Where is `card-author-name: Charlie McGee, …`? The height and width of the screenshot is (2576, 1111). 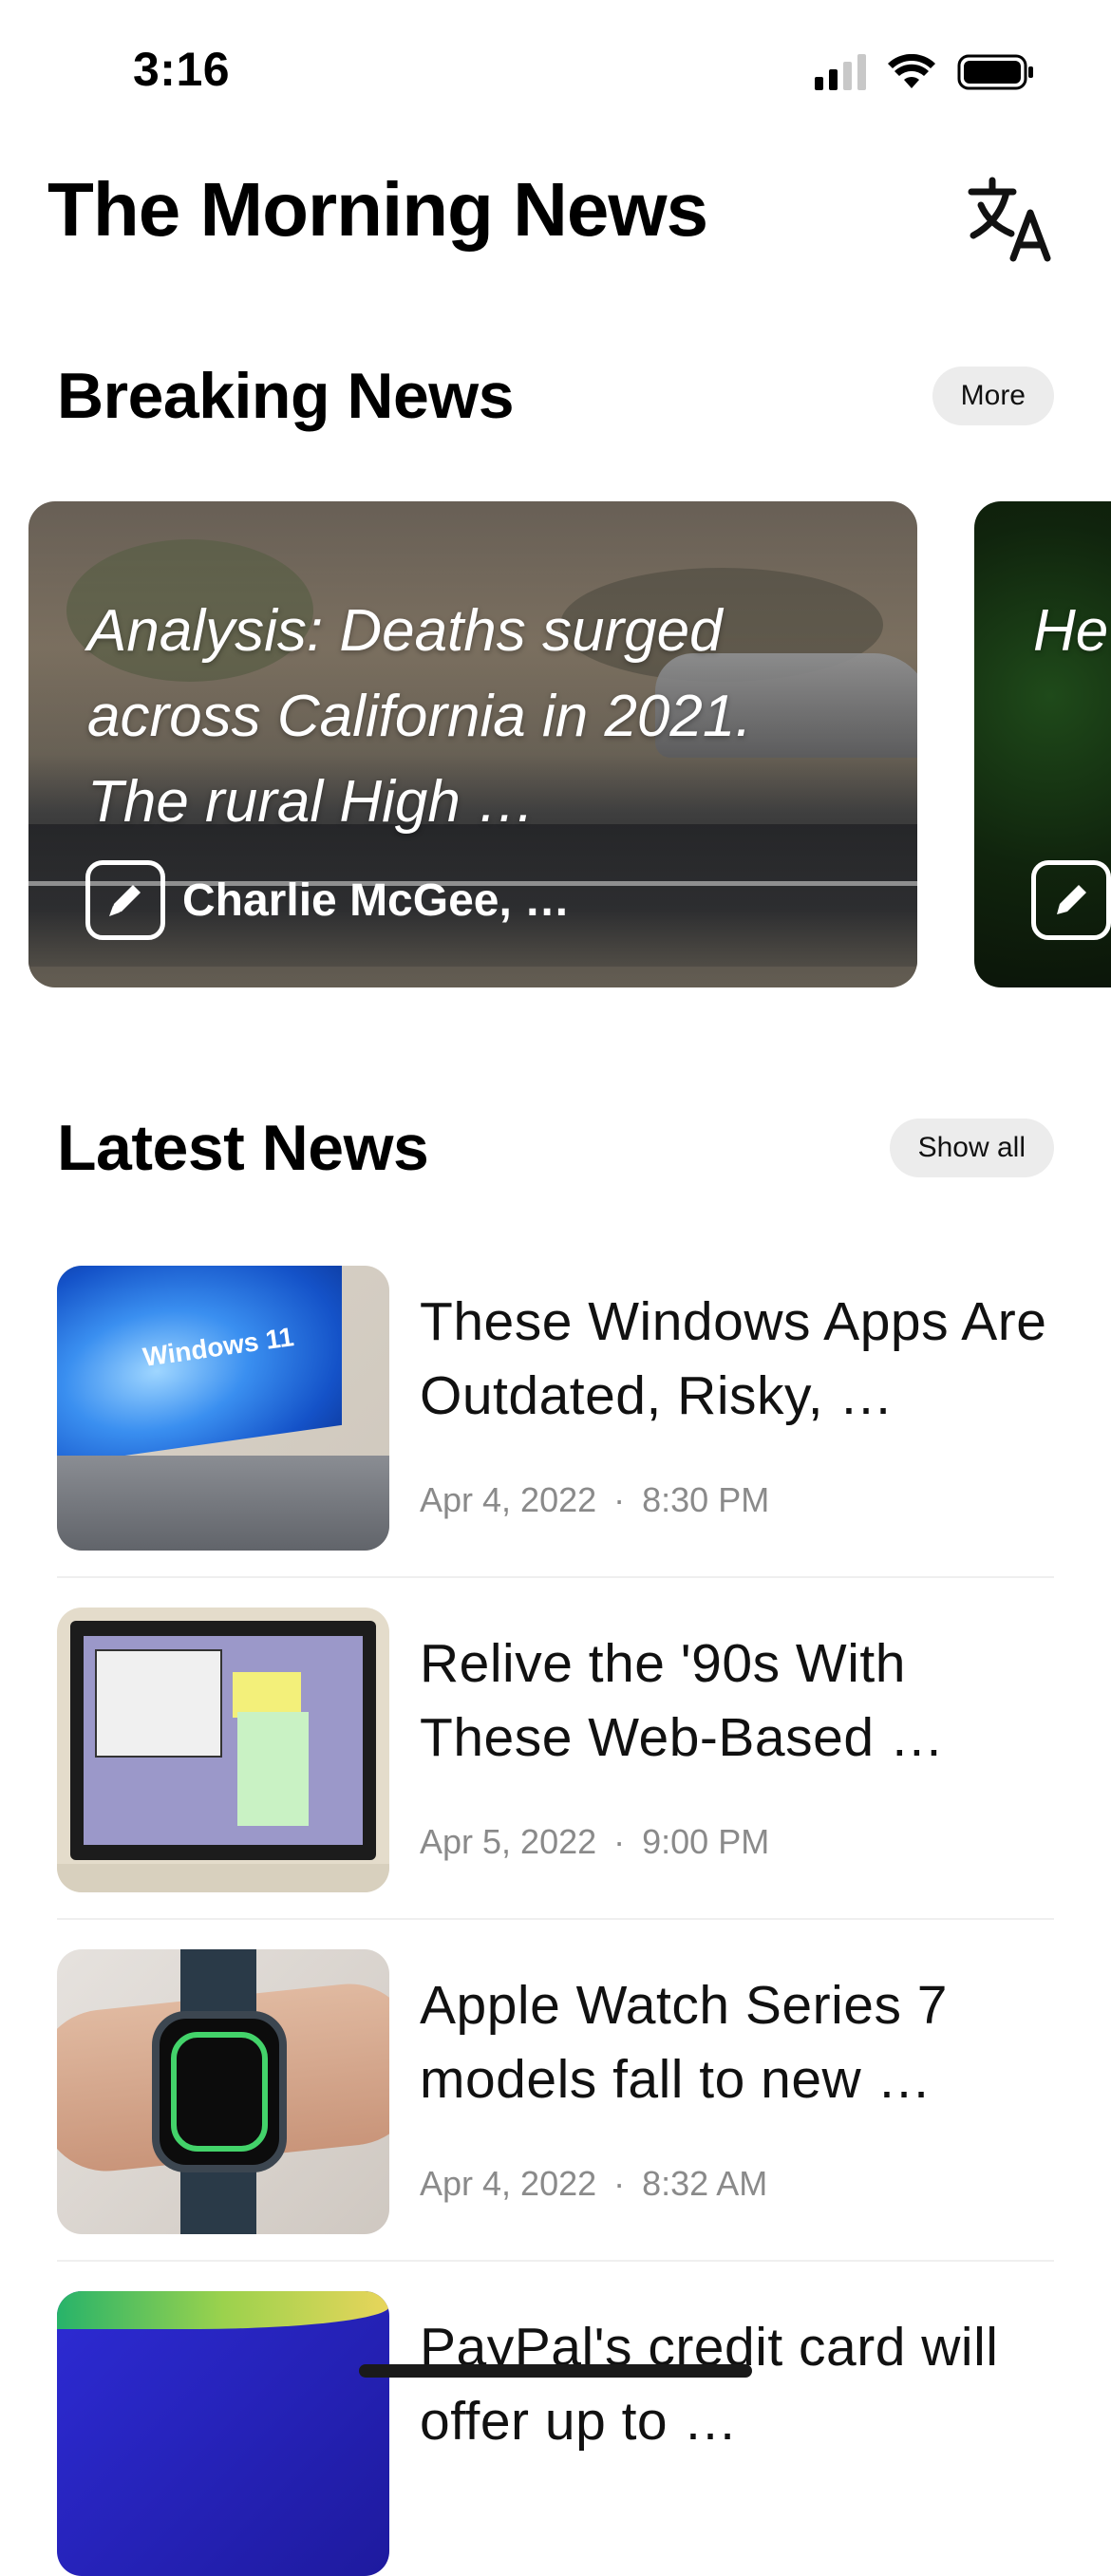
card-author-name: Charlie McGee, … is located at coordinates (376, 900).